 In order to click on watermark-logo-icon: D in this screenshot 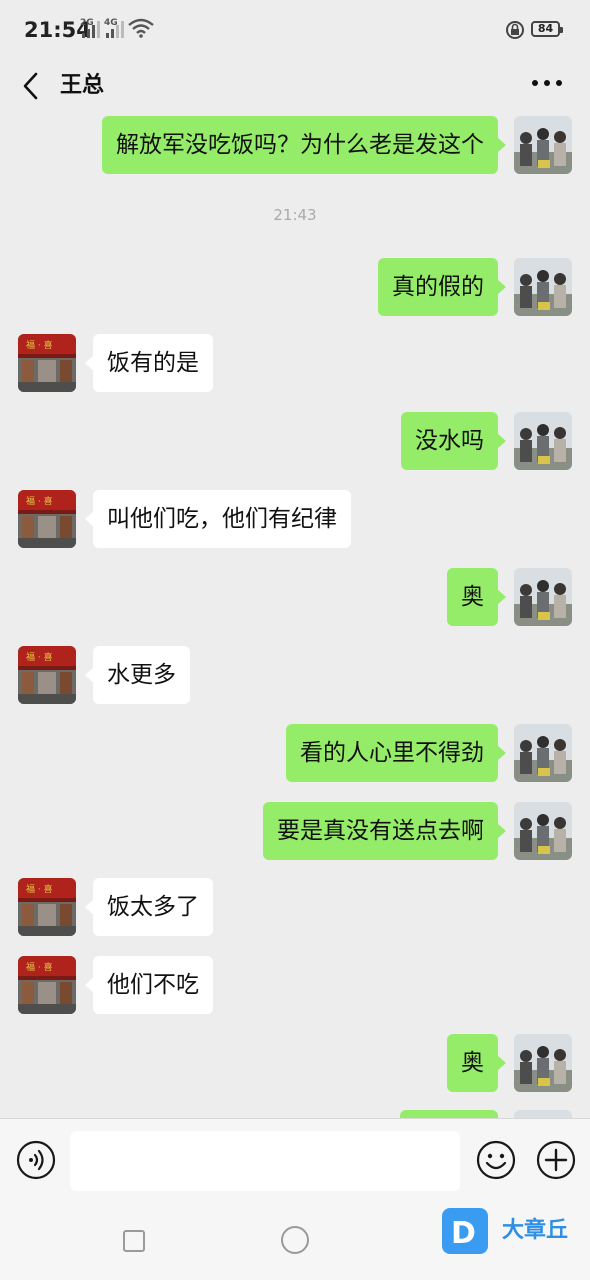, I will do `click(465, 1231)`.